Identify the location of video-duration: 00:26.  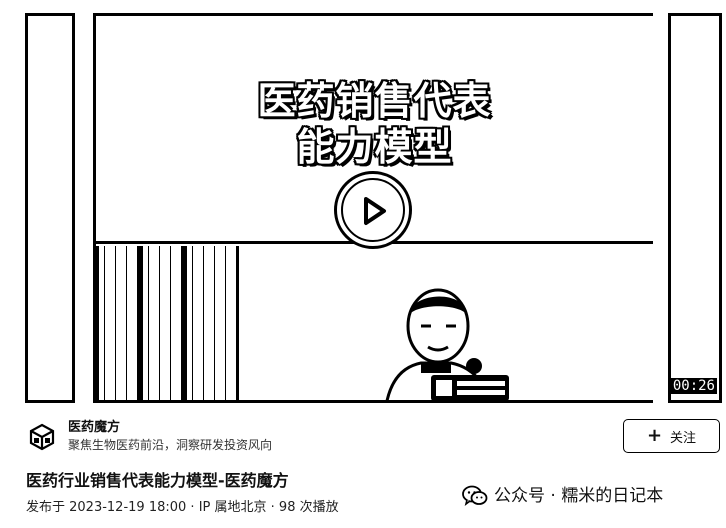
(694, 386).